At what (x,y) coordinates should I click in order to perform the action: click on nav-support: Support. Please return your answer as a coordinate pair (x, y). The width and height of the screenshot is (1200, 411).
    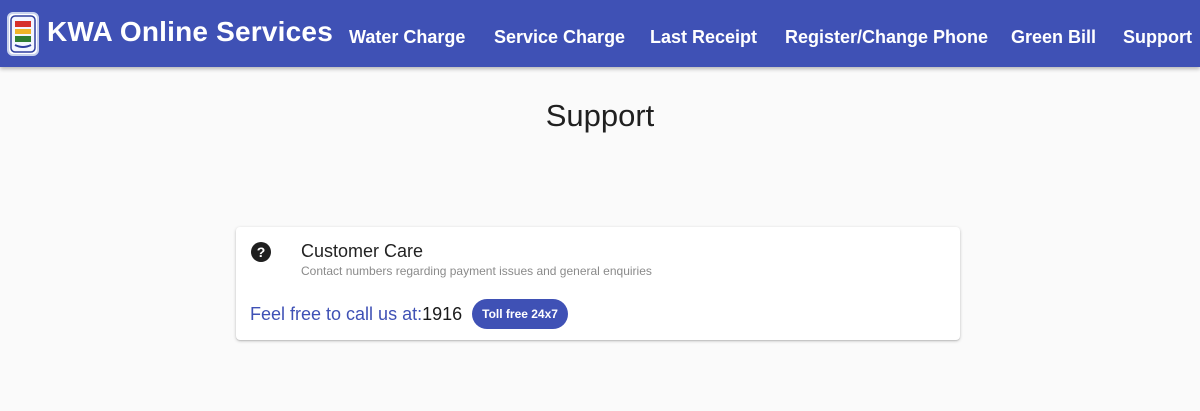
    Looking at the image, I should click on (1157, 37).